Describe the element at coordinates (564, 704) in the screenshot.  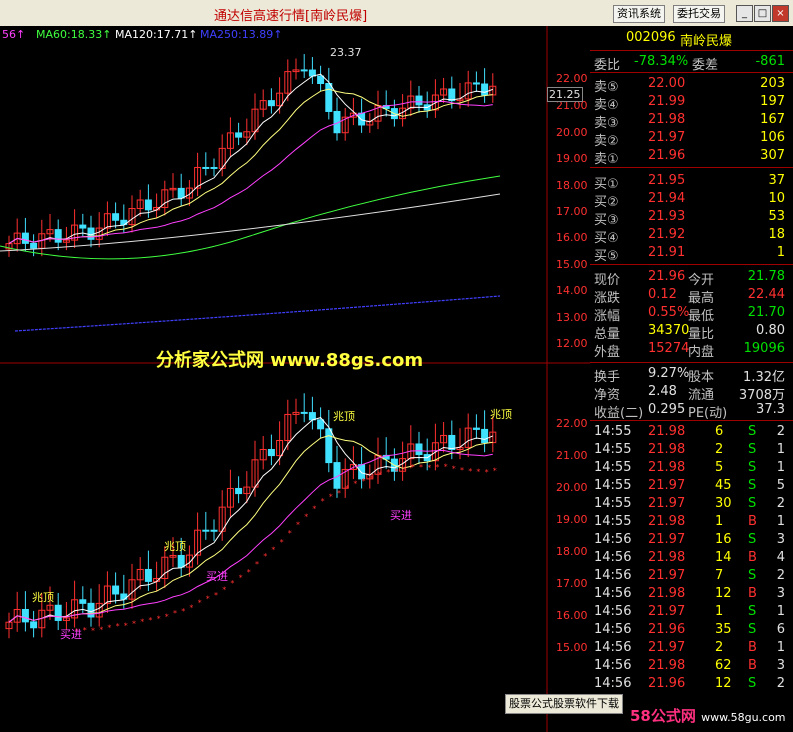
I see `download-banner: 股票公式股票软件下载` at that location.